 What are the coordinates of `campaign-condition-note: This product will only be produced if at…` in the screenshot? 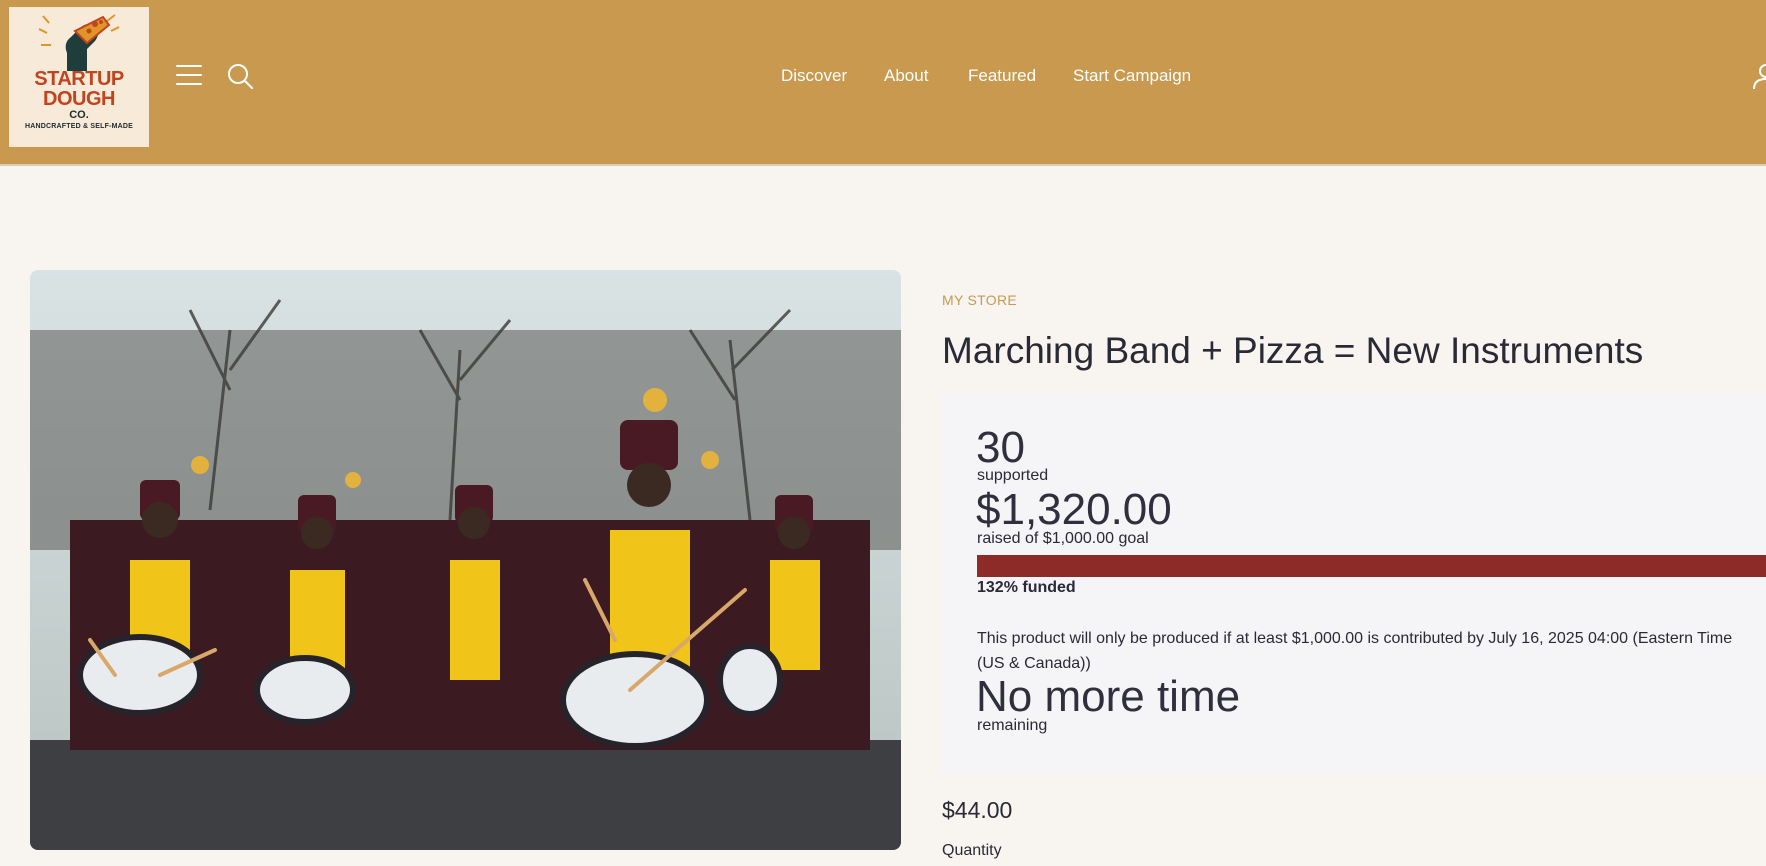 It's located at (1355, 651).